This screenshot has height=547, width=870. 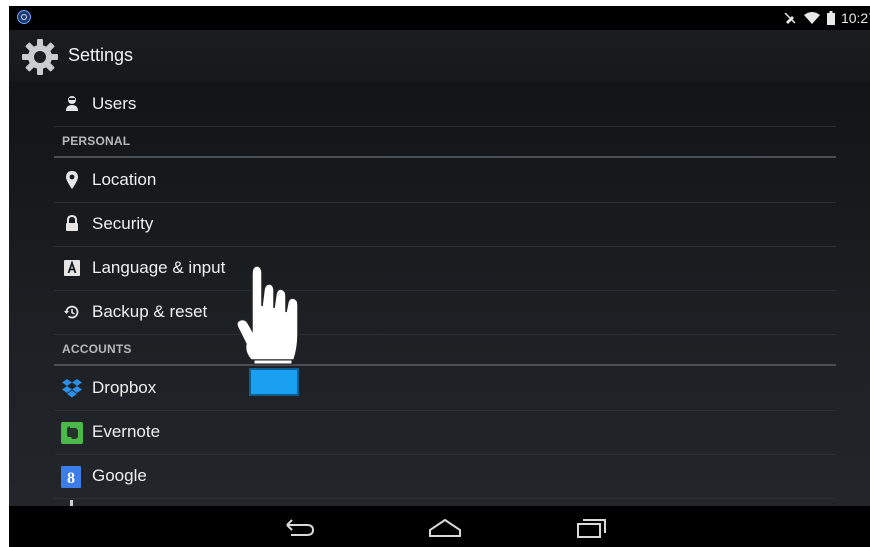 I want to click on wifi-icon, so click(x=812, y=18).